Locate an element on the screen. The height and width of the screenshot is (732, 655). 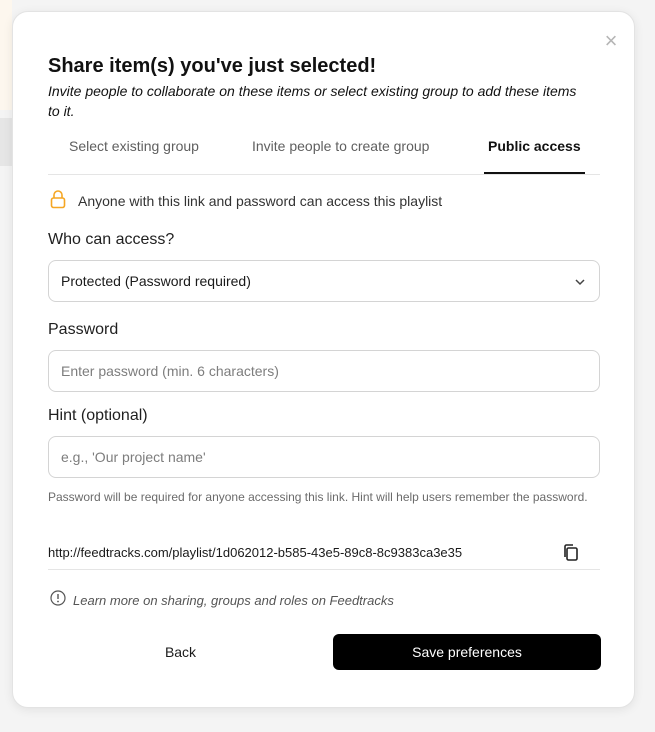
who-can-access-label: Who can access? is located at coordinates (111, 239).